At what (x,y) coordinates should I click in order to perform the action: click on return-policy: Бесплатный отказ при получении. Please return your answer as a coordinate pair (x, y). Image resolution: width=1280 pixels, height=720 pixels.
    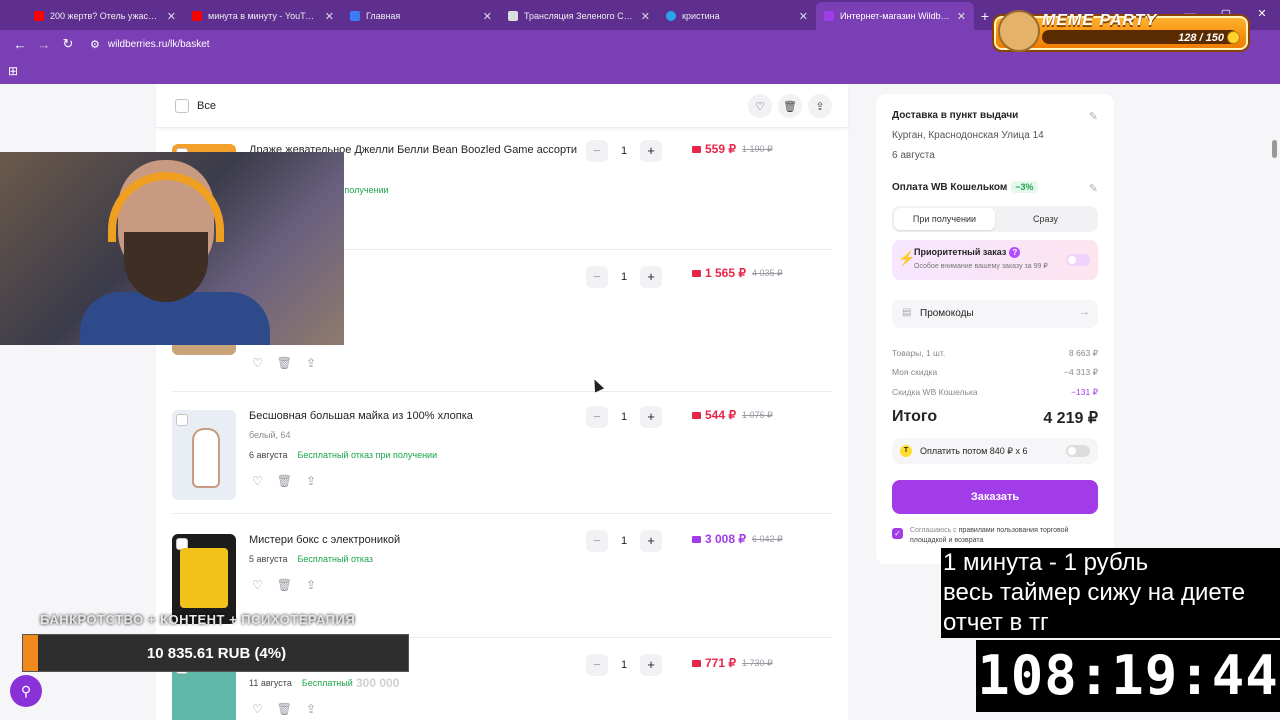
    Looking at the image, I should click on (367, 455).